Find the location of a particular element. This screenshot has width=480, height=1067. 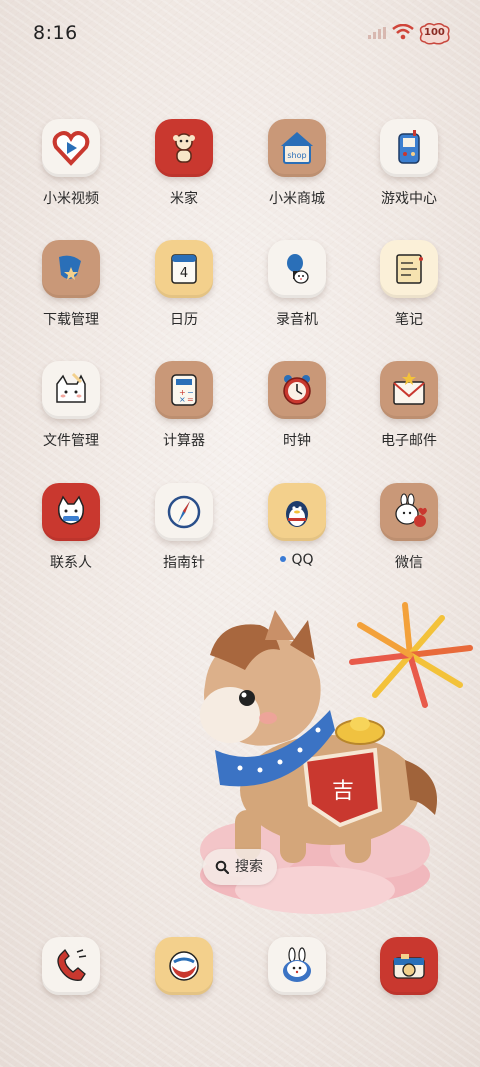

status-bar: 8:16 100 is located at coordinates (240, 32).